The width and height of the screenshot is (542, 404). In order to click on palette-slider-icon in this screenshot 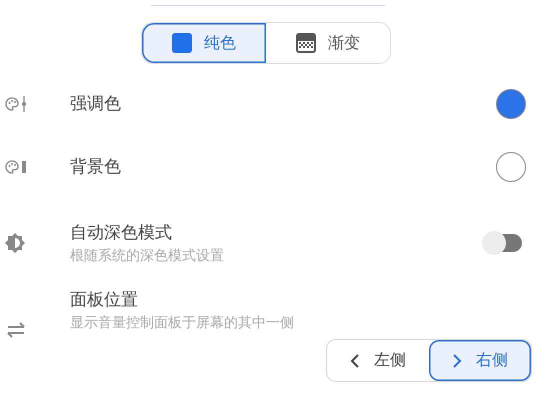, I will do `click(17, 104)`.